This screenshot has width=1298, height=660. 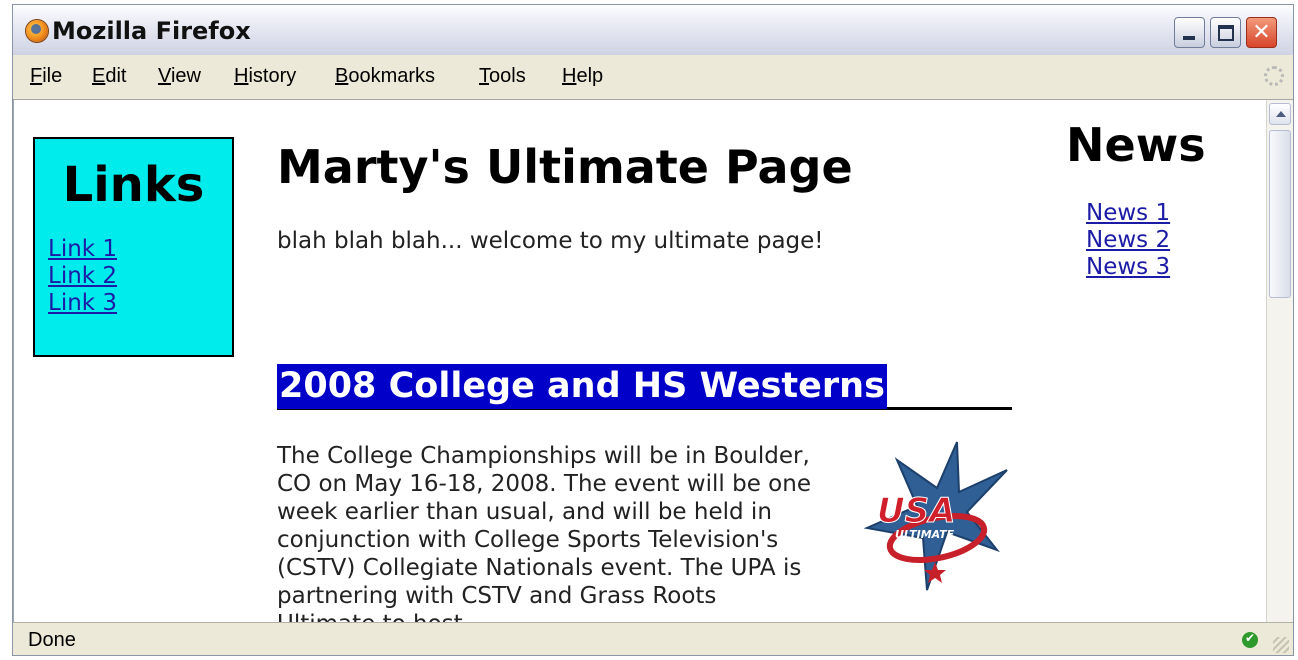 I want to click on status-ok-icon, so click(x=1250, y=639).